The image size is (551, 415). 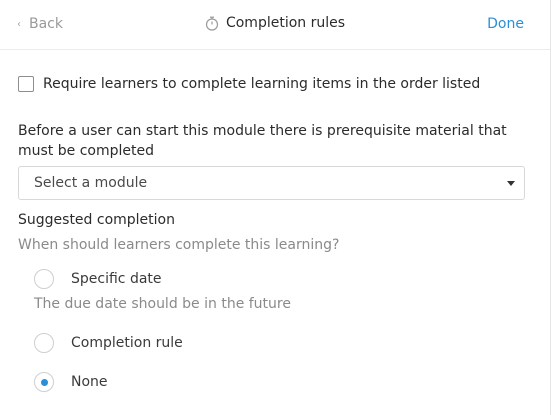 What do you see at coordinates (271, 183) in the screenshot?
I see `module-select: Select a module` at bounding box center [271, 183].